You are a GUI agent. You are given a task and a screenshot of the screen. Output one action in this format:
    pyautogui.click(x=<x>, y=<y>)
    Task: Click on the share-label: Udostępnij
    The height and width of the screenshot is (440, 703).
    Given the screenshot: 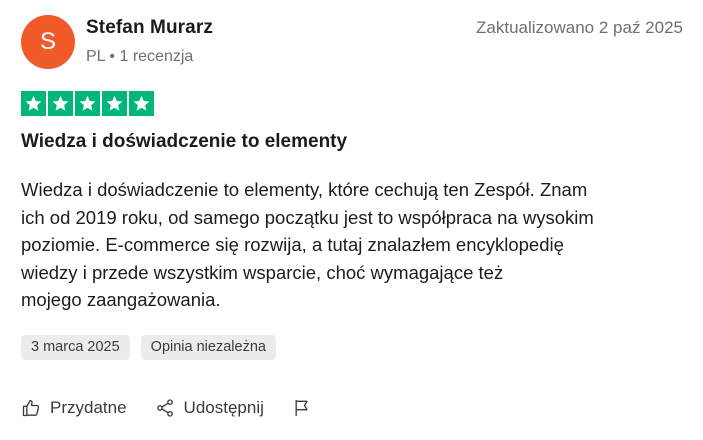 What is the action you would take?
    pyautogui.click(x=223, y=407)
    